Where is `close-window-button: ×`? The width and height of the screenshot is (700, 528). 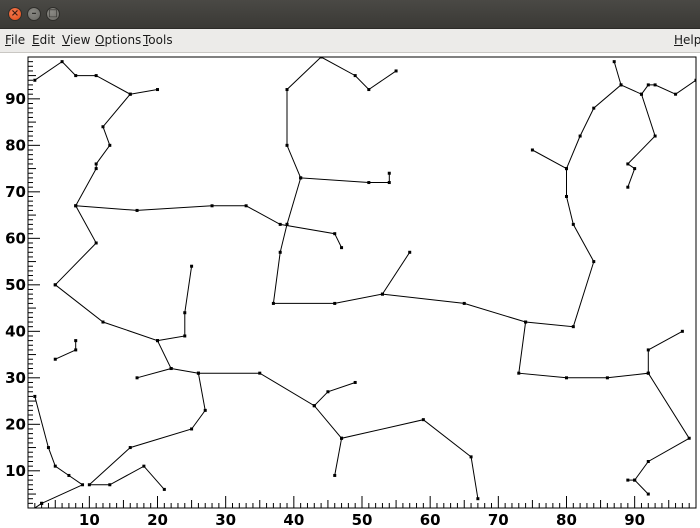
close-window-button: × is located at coordinates (15, 14).